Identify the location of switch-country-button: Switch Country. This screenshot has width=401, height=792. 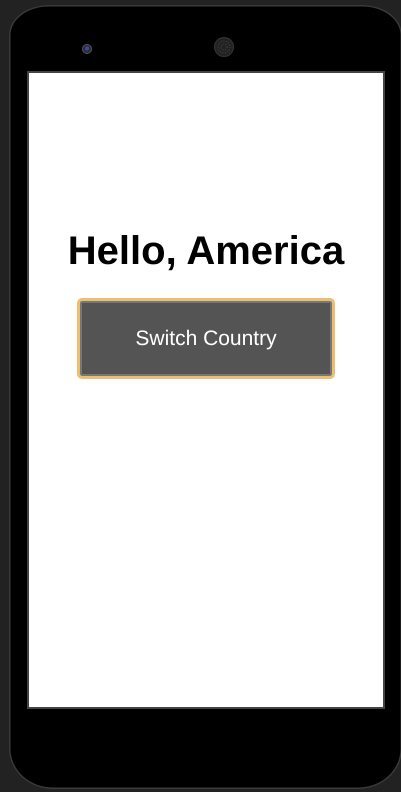
(206, 338).